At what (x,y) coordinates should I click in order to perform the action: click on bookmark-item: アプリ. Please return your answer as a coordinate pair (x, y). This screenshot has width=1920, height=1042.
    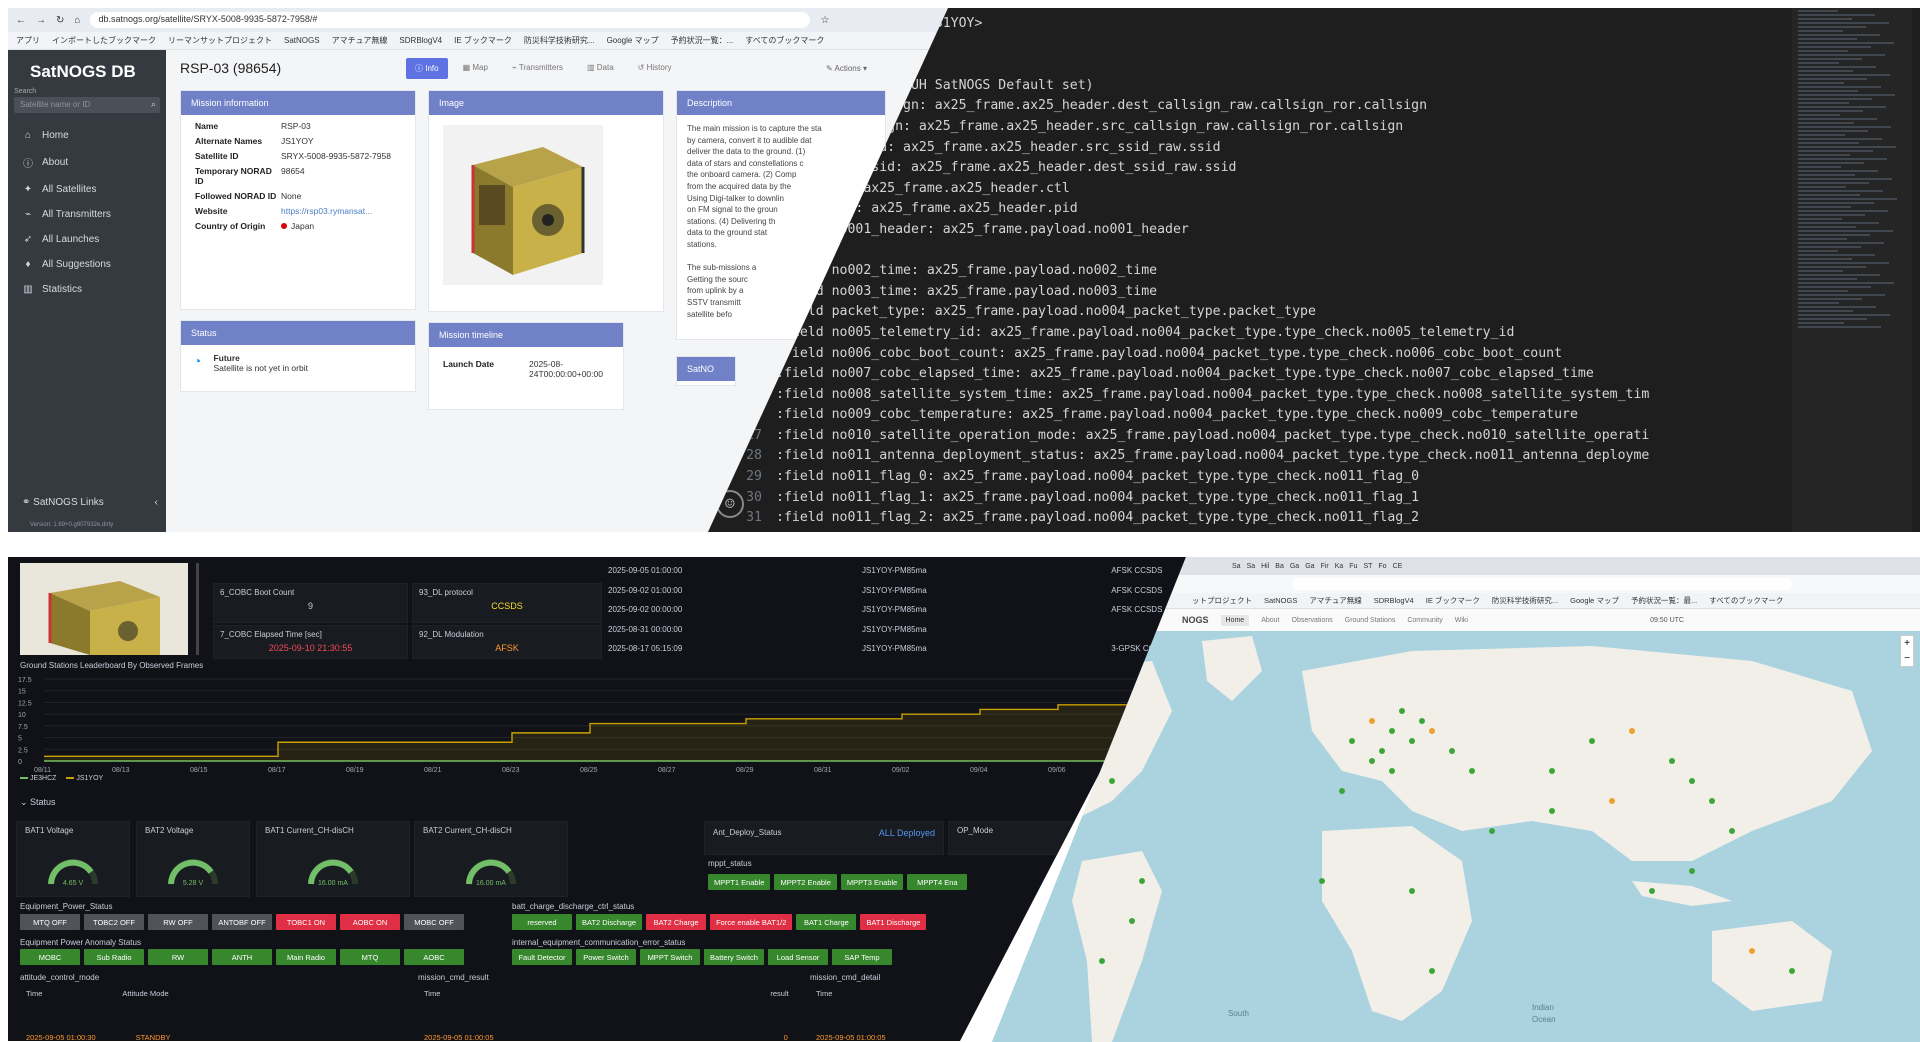
    Looking at the image, I should click on (28, 40).